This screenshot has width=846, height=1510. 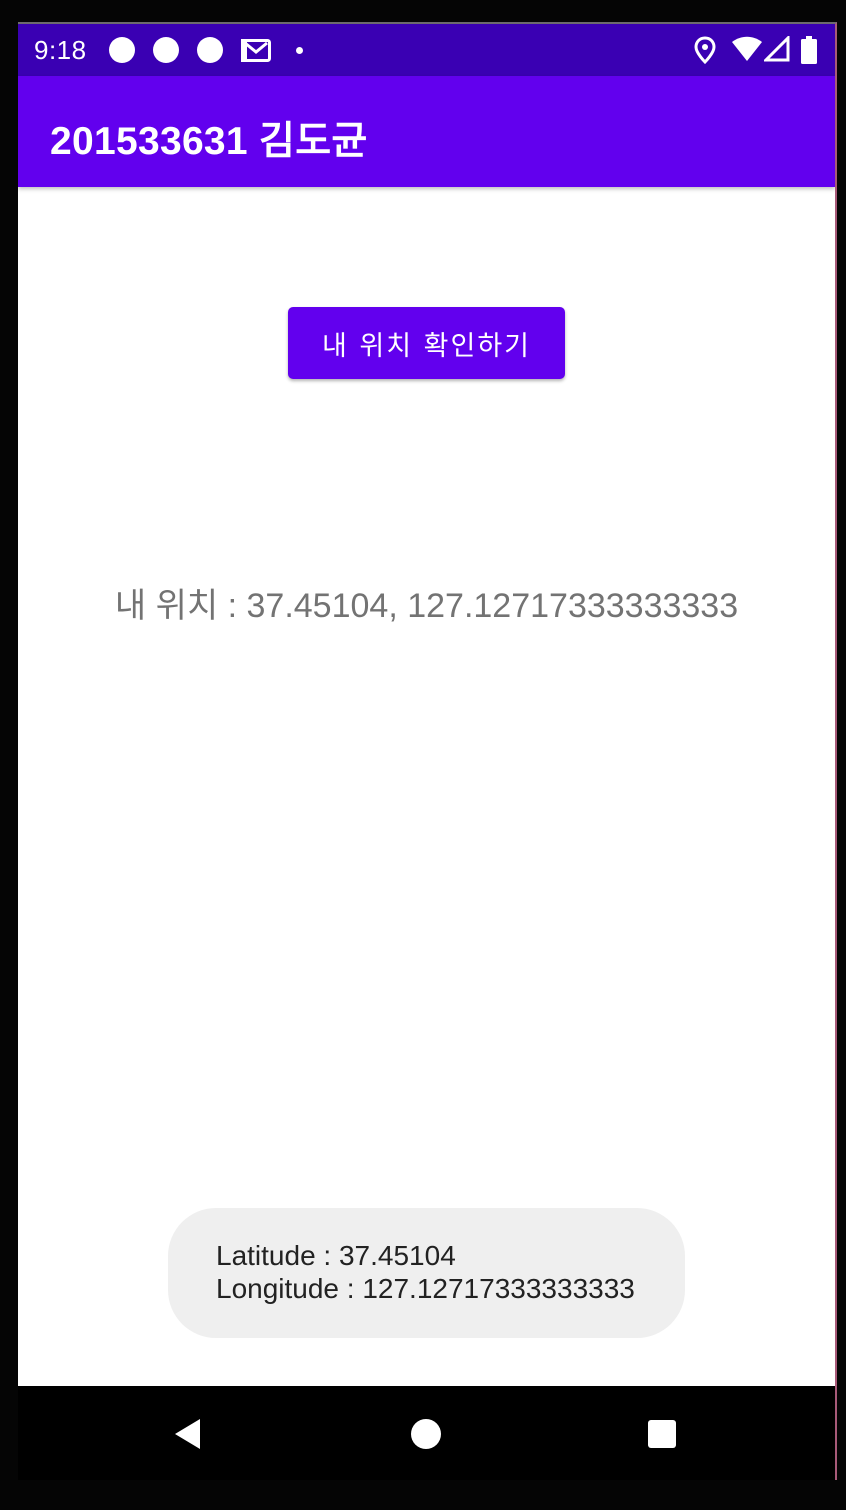 What do you see at coordinates (209, 141) in the screenshot?
I see `app-title: 201533631 김도균` at bounding box center [209, 141].